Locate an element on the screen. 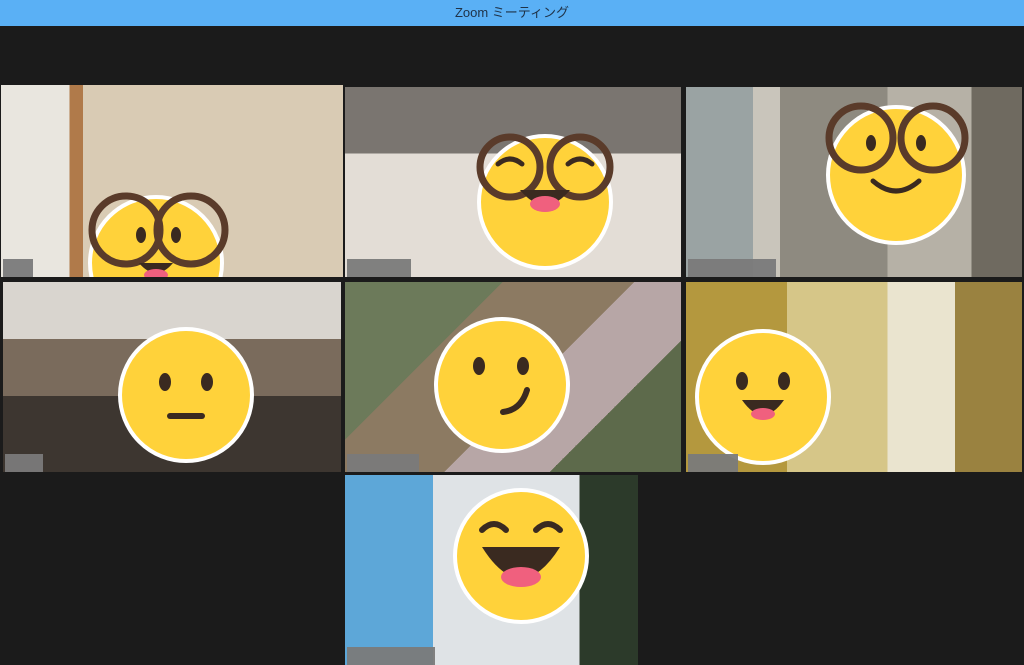  emoji-happy-face-icon is located at coordinates (763, 397).